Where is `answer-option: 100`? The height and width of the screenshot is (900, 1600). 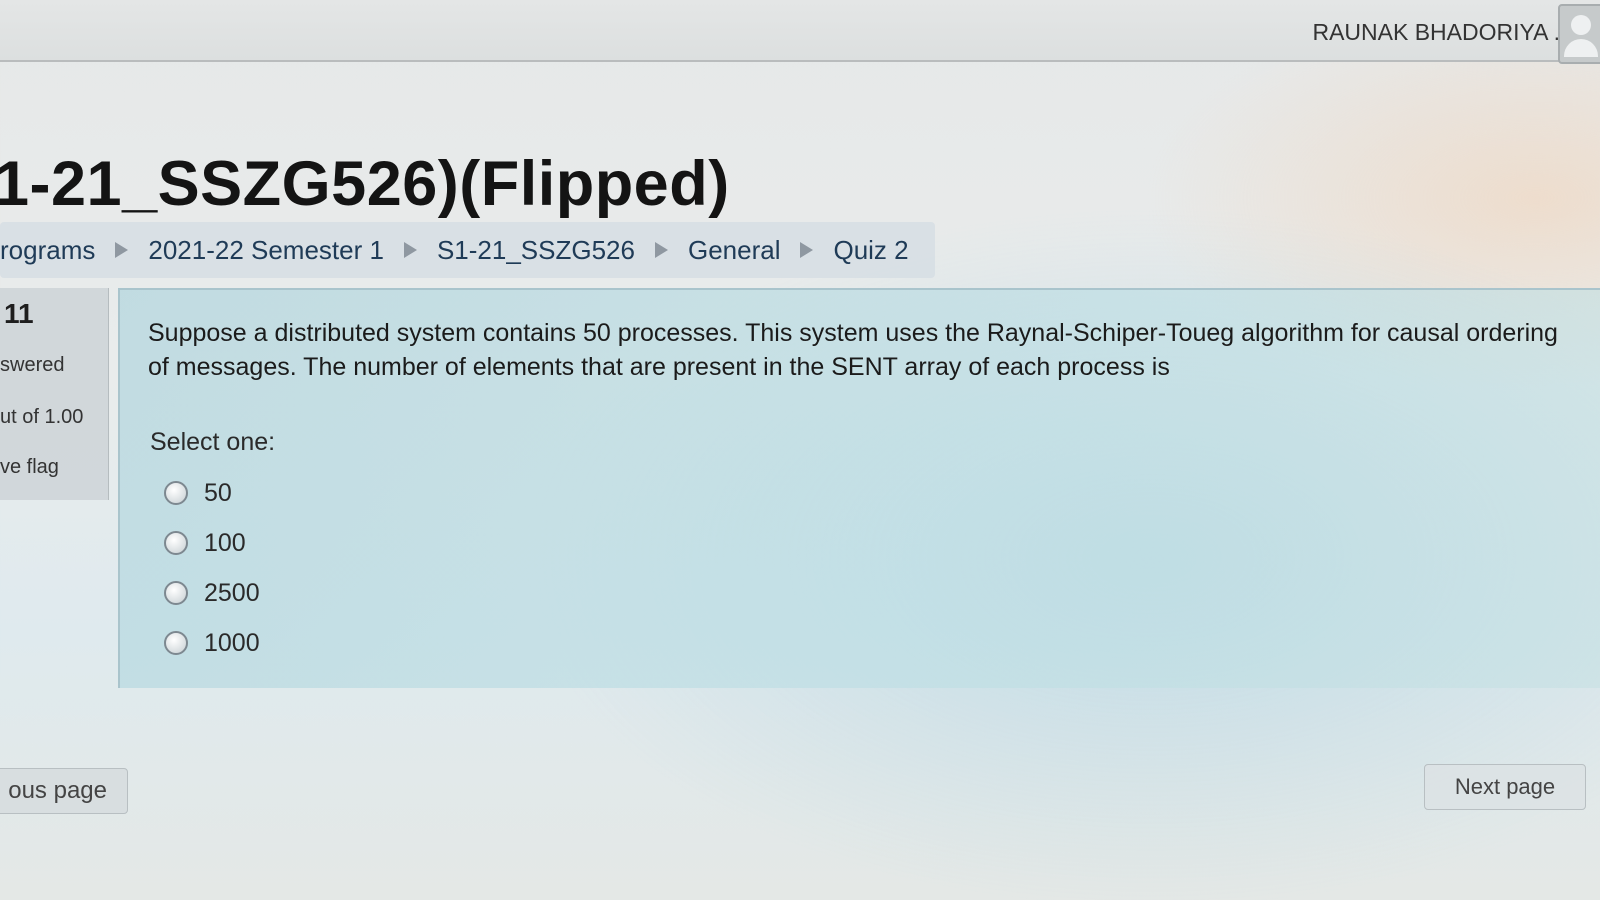
answer-option: 100 is located at coordinates (212, 543).